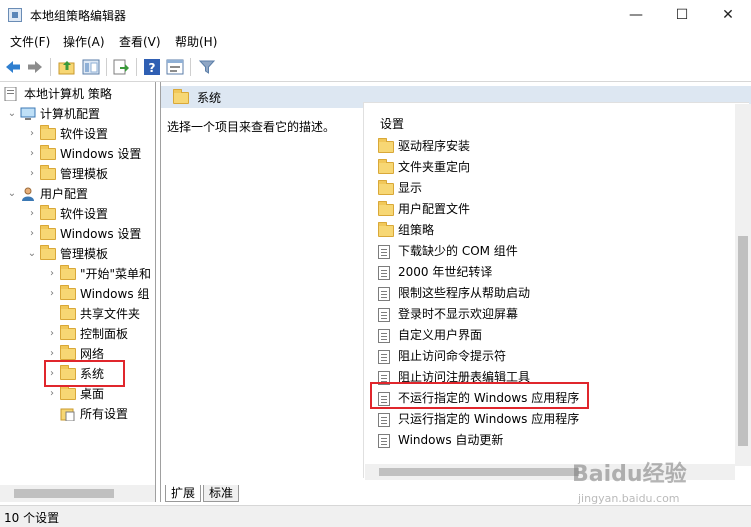 Image resolution: width=751 pixels, height=527 pixels. What do you see at coordinates (682, 15) in the screenshot?
I see `maximize-button: ☐` at bounding box center [682, 15].